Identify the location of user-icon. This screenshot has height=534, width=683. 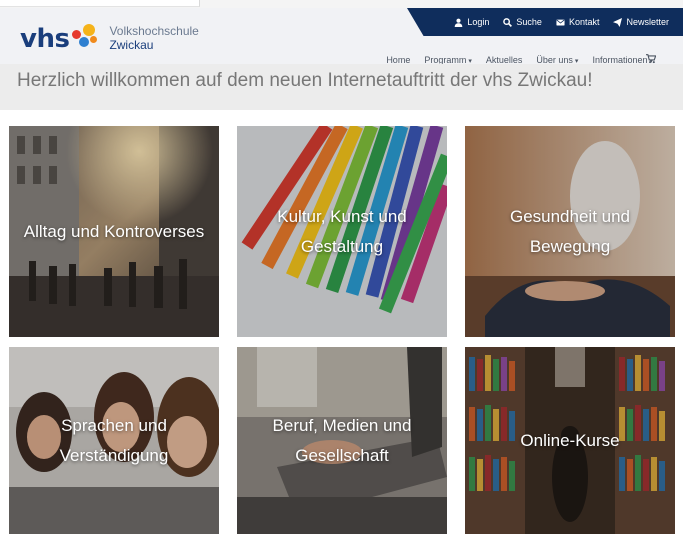
(459, 22).